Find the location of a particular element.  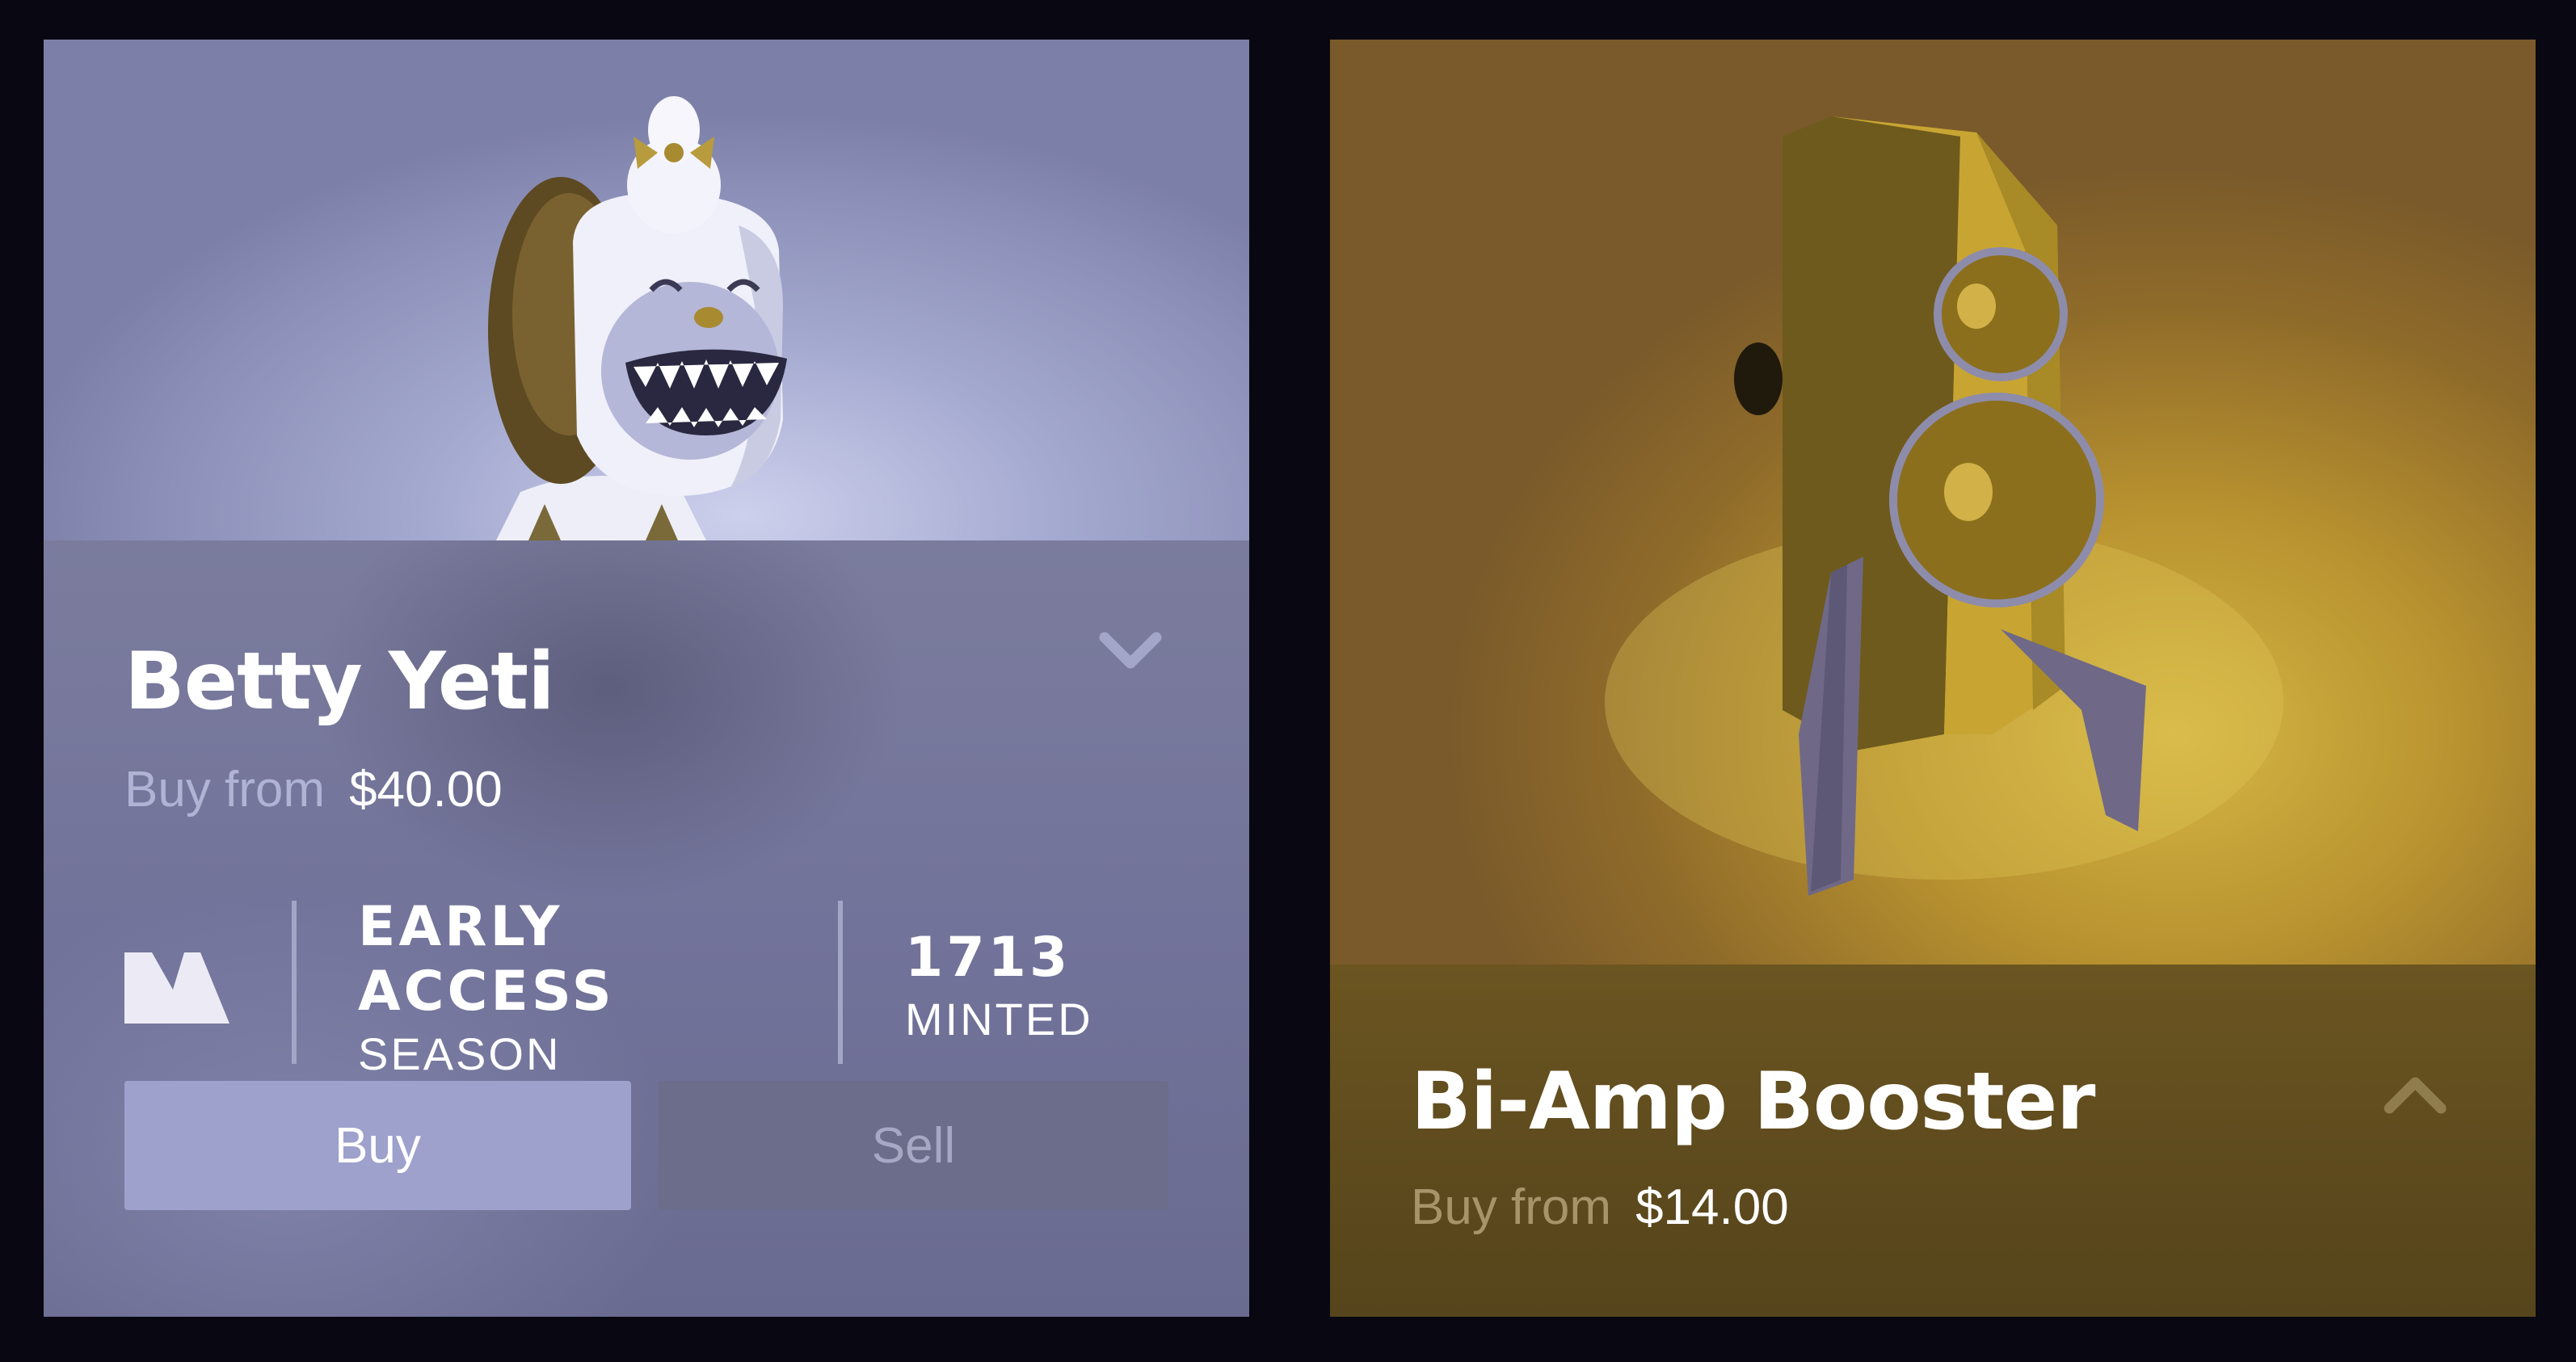

item-title: Bi-Amp Booster is located at coordinates (1753, 1102).